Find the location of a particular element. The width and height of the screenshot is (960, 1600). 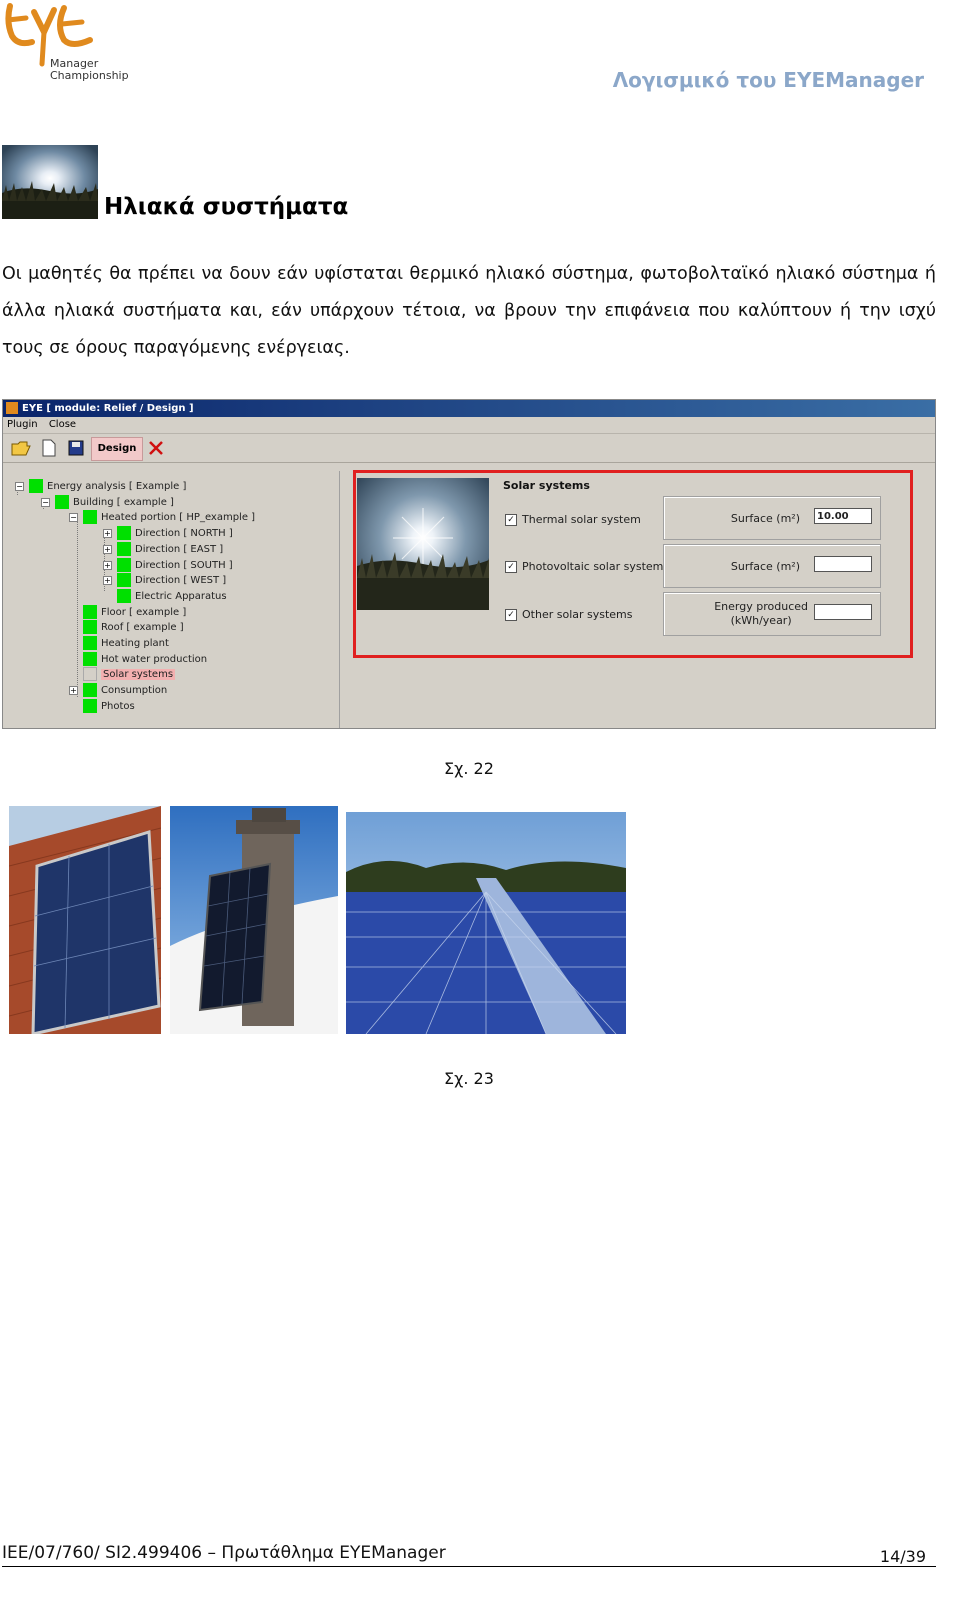

tree-expander-5: + is located at coordinates (107, 565).